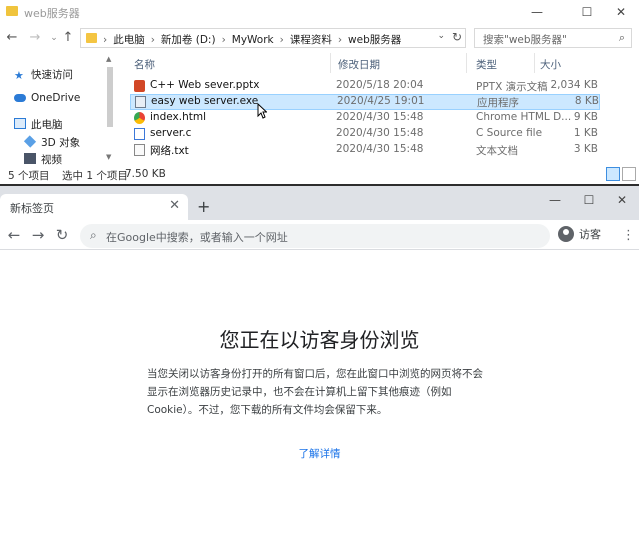 The image size is (639, 557). Describe the element at coordinates (178, 117) in the screenshot. I see `file-name: index.html` at that location.